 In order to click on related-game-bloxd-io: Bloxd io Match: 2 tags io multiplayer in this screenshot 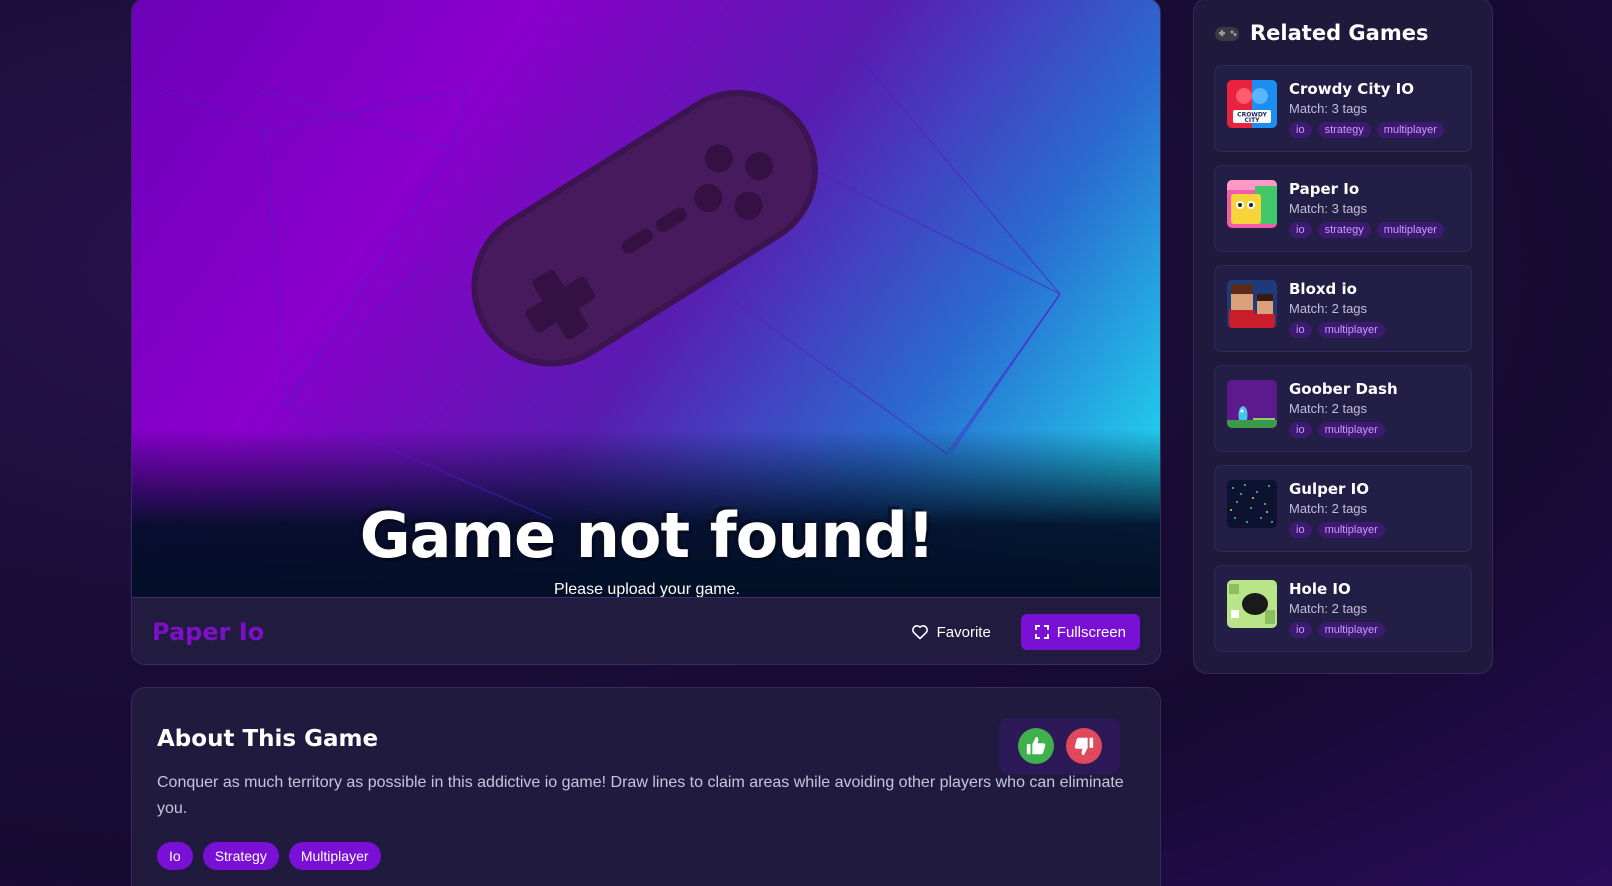, I will do `click(1343, 308)`.